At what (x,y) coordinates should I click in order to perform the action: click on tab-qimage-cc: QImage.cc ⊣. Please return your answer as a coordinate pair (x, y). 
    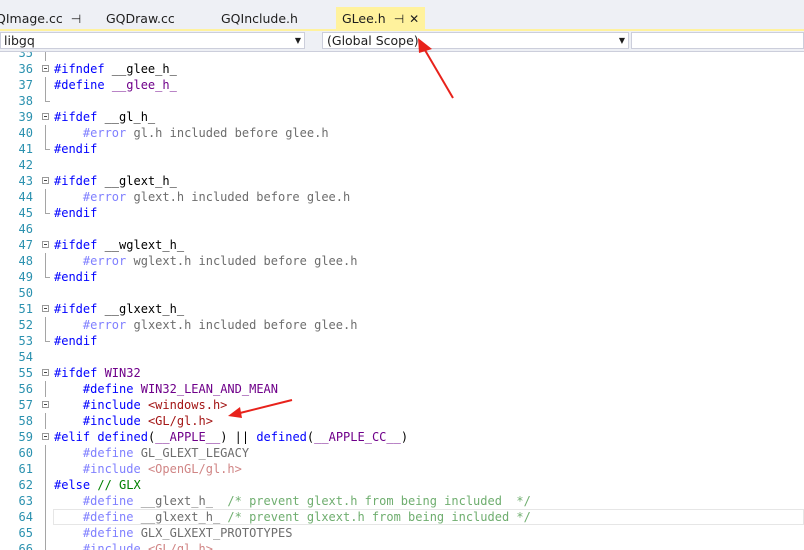
    Looking at the image, I should click on (40, 19).